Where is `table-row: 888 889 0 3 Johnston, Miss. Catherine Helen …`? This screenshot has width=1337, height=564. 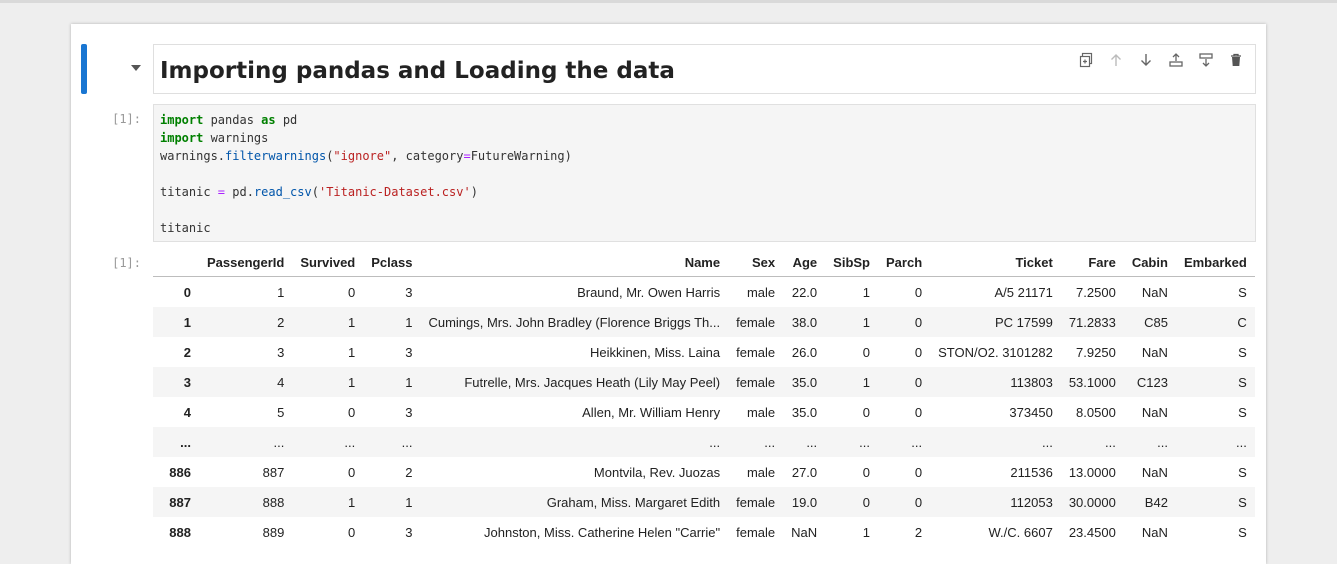
table-row: 888 889 0 3 Johnston, Miss. Catherine Helen … is located at coordinates (704, 532).